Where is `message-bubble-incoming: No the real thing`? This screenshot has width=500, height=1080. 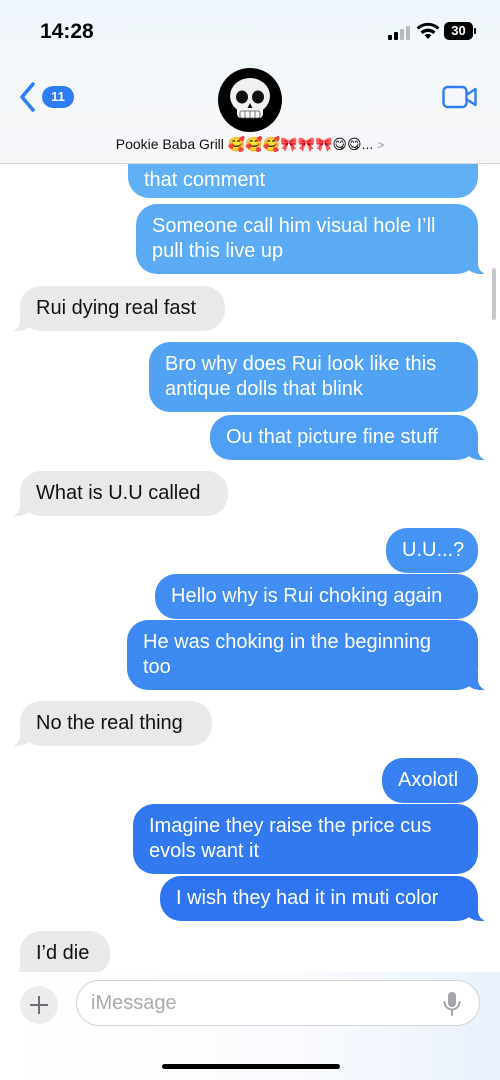 message-bubble-incoming: No the real thing is located at coordinates (110, 723).